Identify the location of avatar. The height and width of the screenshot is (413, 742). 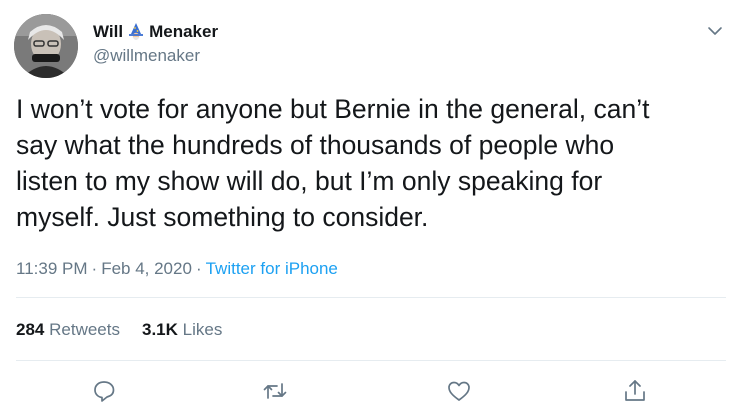
(46, 46).